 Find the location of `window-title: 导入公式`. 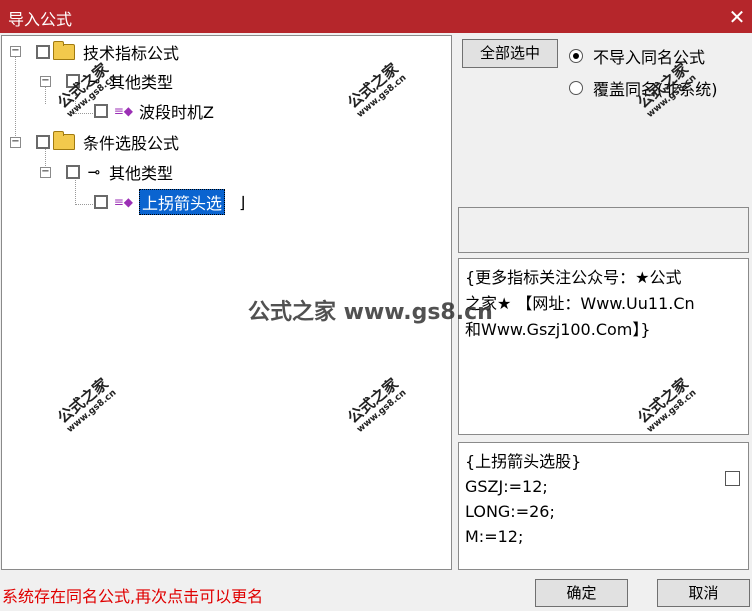

window-title: 导入公式 is located at coordinates (40, 19).